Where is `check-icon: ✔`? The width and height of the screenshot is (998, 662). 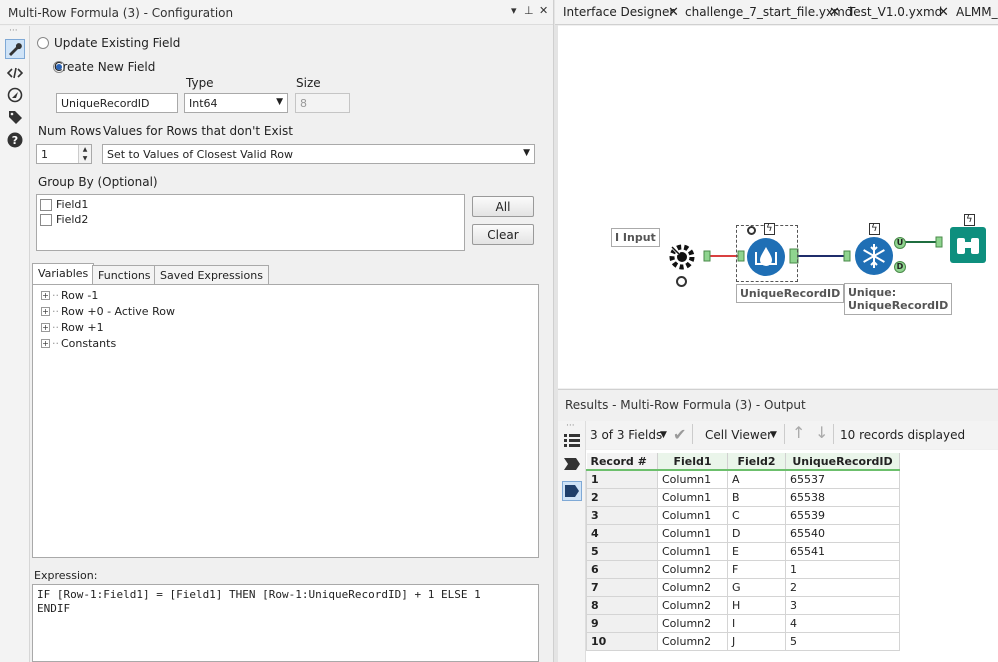 check-icon: ✔ is located at coordinates (679, 434).